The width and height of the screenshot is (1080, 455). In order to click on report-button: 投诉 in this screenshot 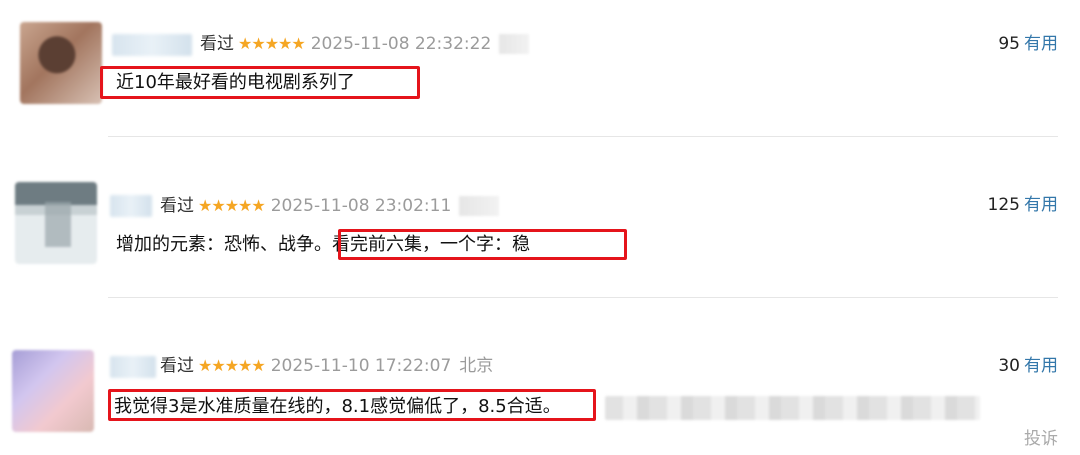, I will do `click(1041, 436)`.